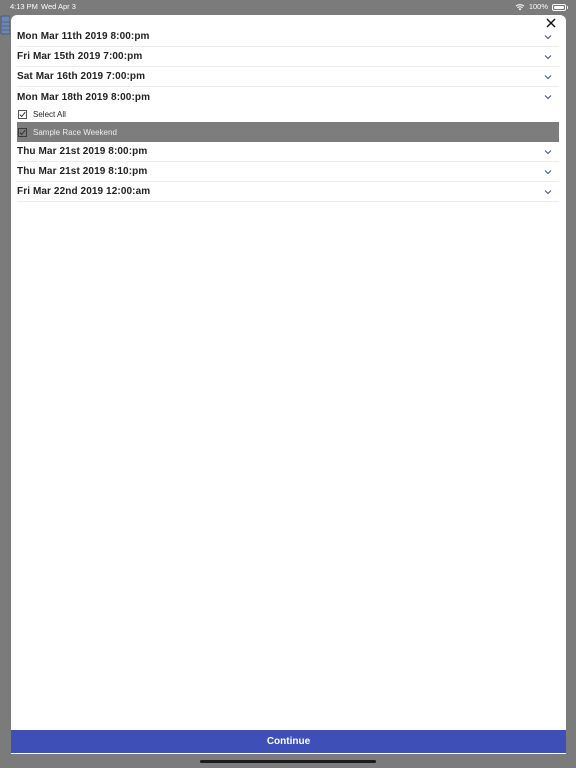 Image resolution: width=576 pixels, height=768 pixels. I want to click on event-label: Sample Race Weekend, so click(75, 132).